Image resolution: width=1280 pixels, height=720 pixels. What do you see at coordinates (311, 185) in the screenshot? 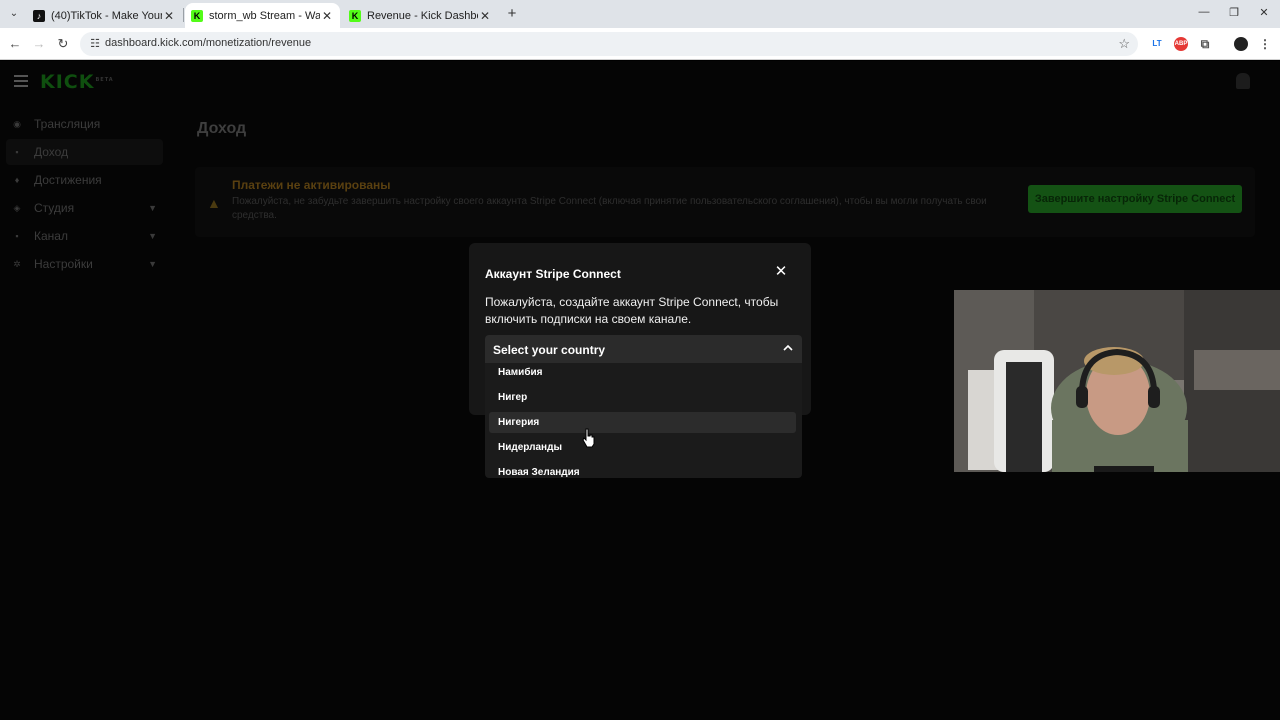
I see `alert-title: Платежи не активированы` at bounding box center [311, 185].